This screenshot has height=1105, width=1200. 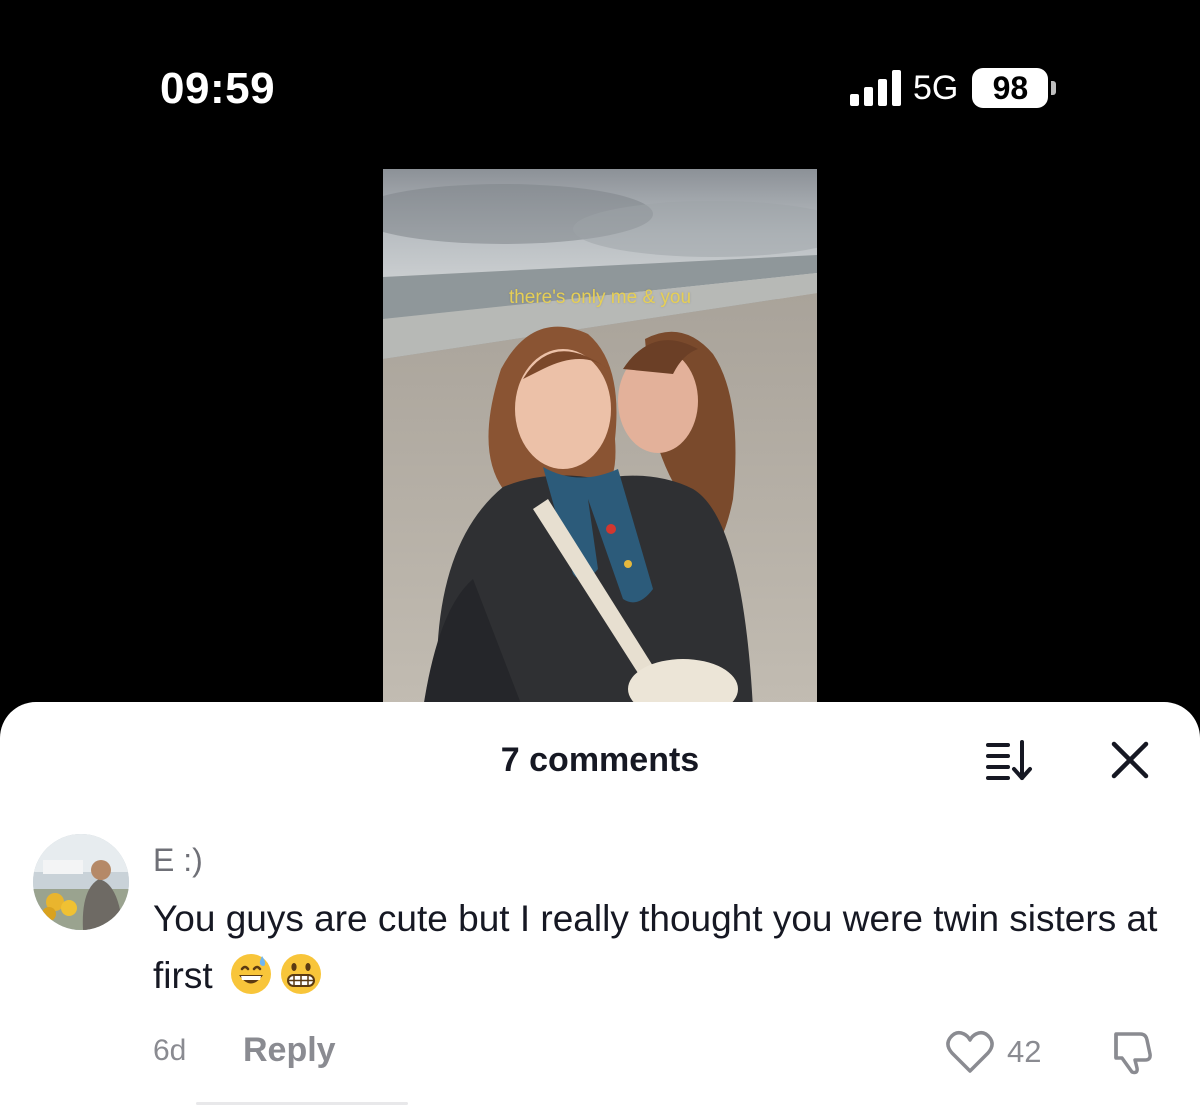 I want to click on status-time: 09:59, so click(x=218, y=88).